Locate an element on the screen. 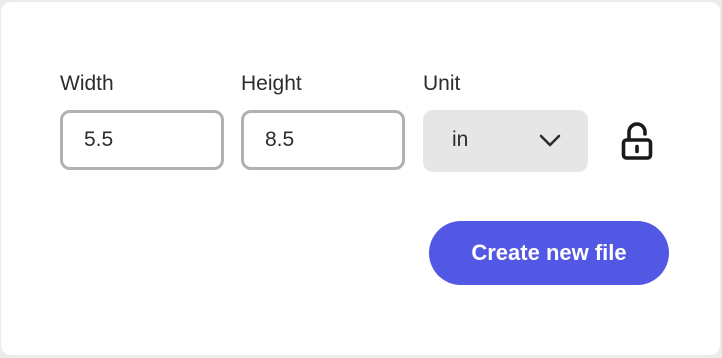 The width and height of the screenshot is (722, 358). height-label: Height is located at coordinates (271, 83).